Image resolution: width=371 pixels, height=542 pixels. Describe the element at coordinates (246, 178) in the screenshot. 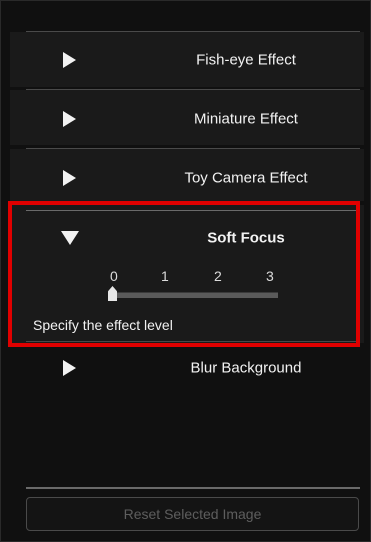

I see `toy-camera-effect-label: Toy Camera Effect` at that location.